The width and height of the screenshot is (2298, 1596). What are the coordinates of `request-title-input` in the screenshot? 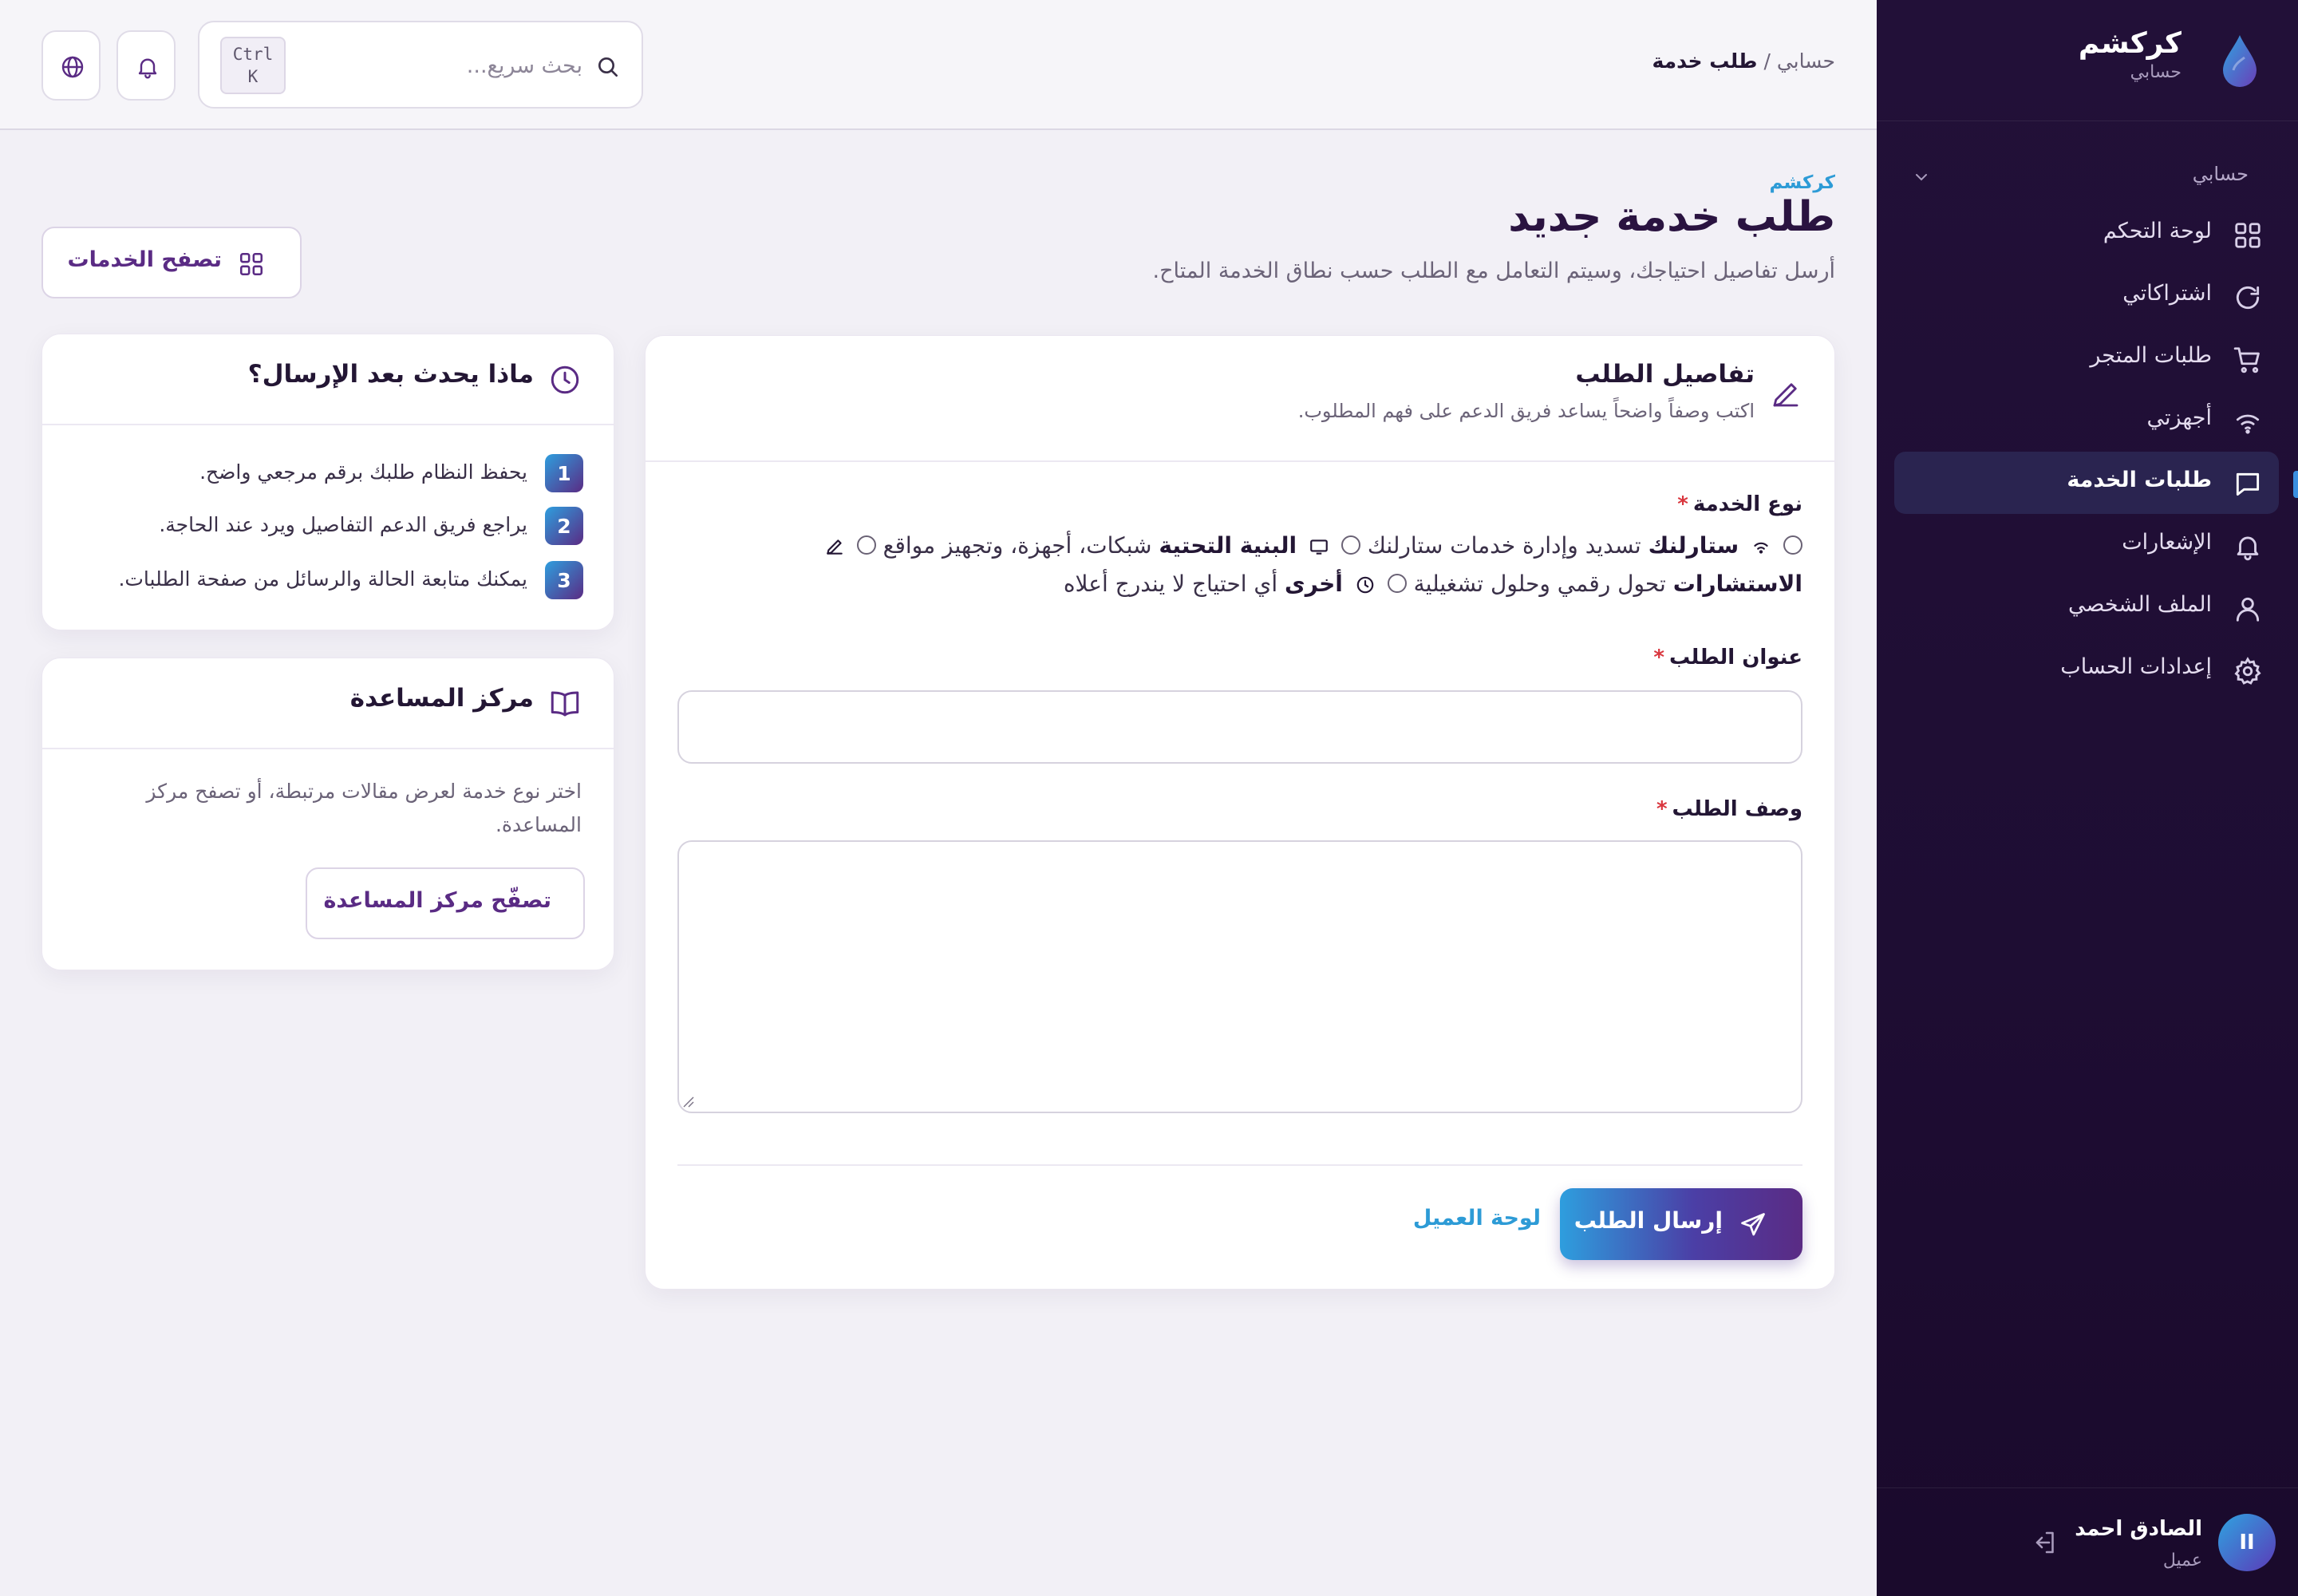 It's located at (1239, 727).